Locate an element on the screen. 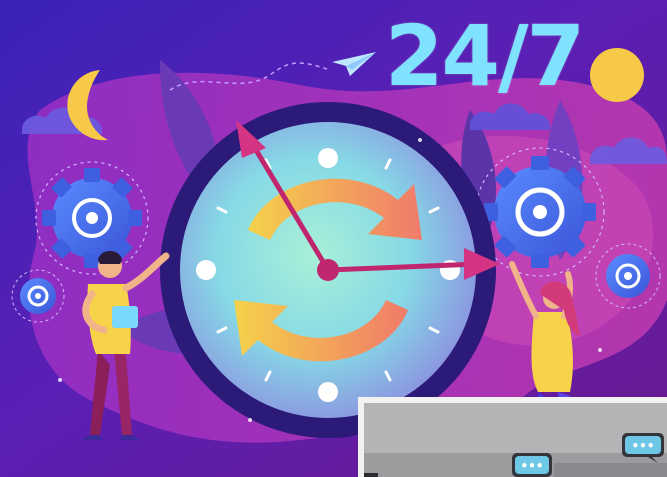  chat-bubble-dots-right: ••• is located at coordinates (642, 446).